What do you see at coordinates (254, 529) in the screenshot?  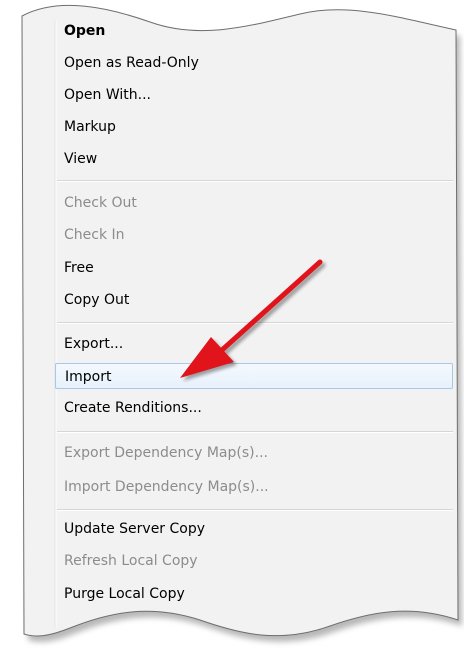 I see `menu-item-update-server-copy: Update Server Copy` at bounding box center [254, 529].